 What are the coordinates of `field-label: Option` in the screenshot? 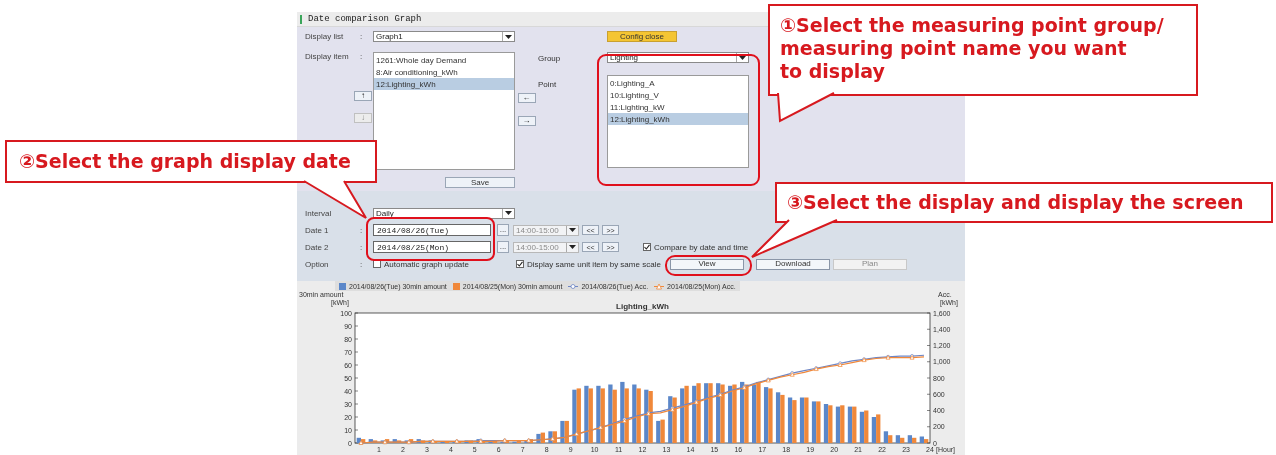 It's located at (317, 264).